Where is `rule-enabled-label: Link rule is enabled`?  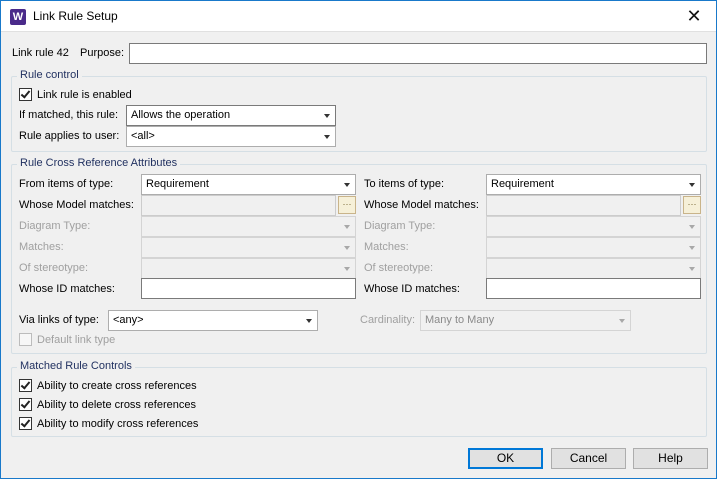 rule-enabled-label: Link rule is enabled is located at coordinates (84, 95).